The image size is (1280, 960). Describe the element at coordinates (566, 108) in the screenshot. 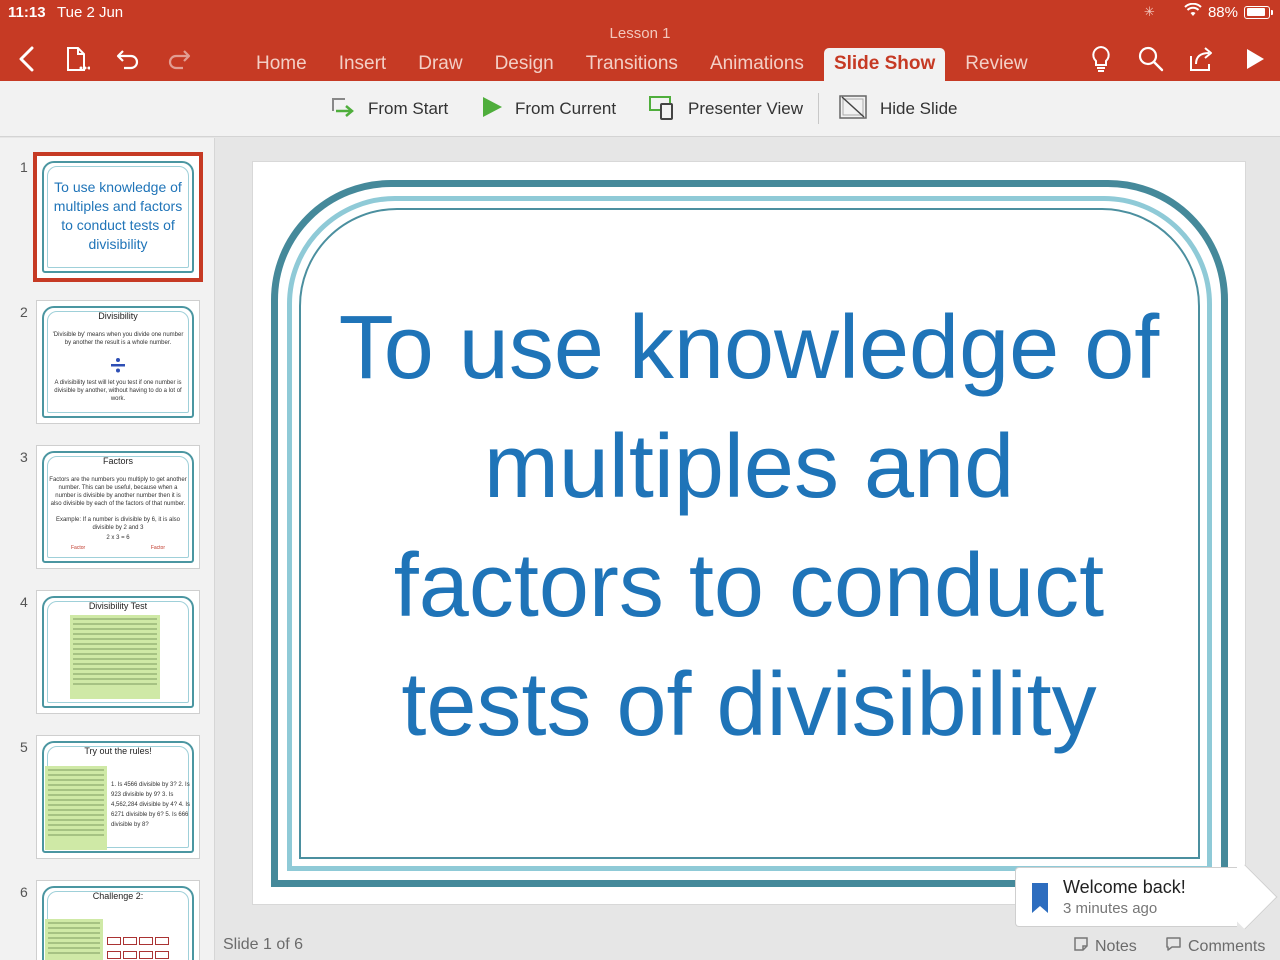

I see `from-current-label: From Current` at that location.